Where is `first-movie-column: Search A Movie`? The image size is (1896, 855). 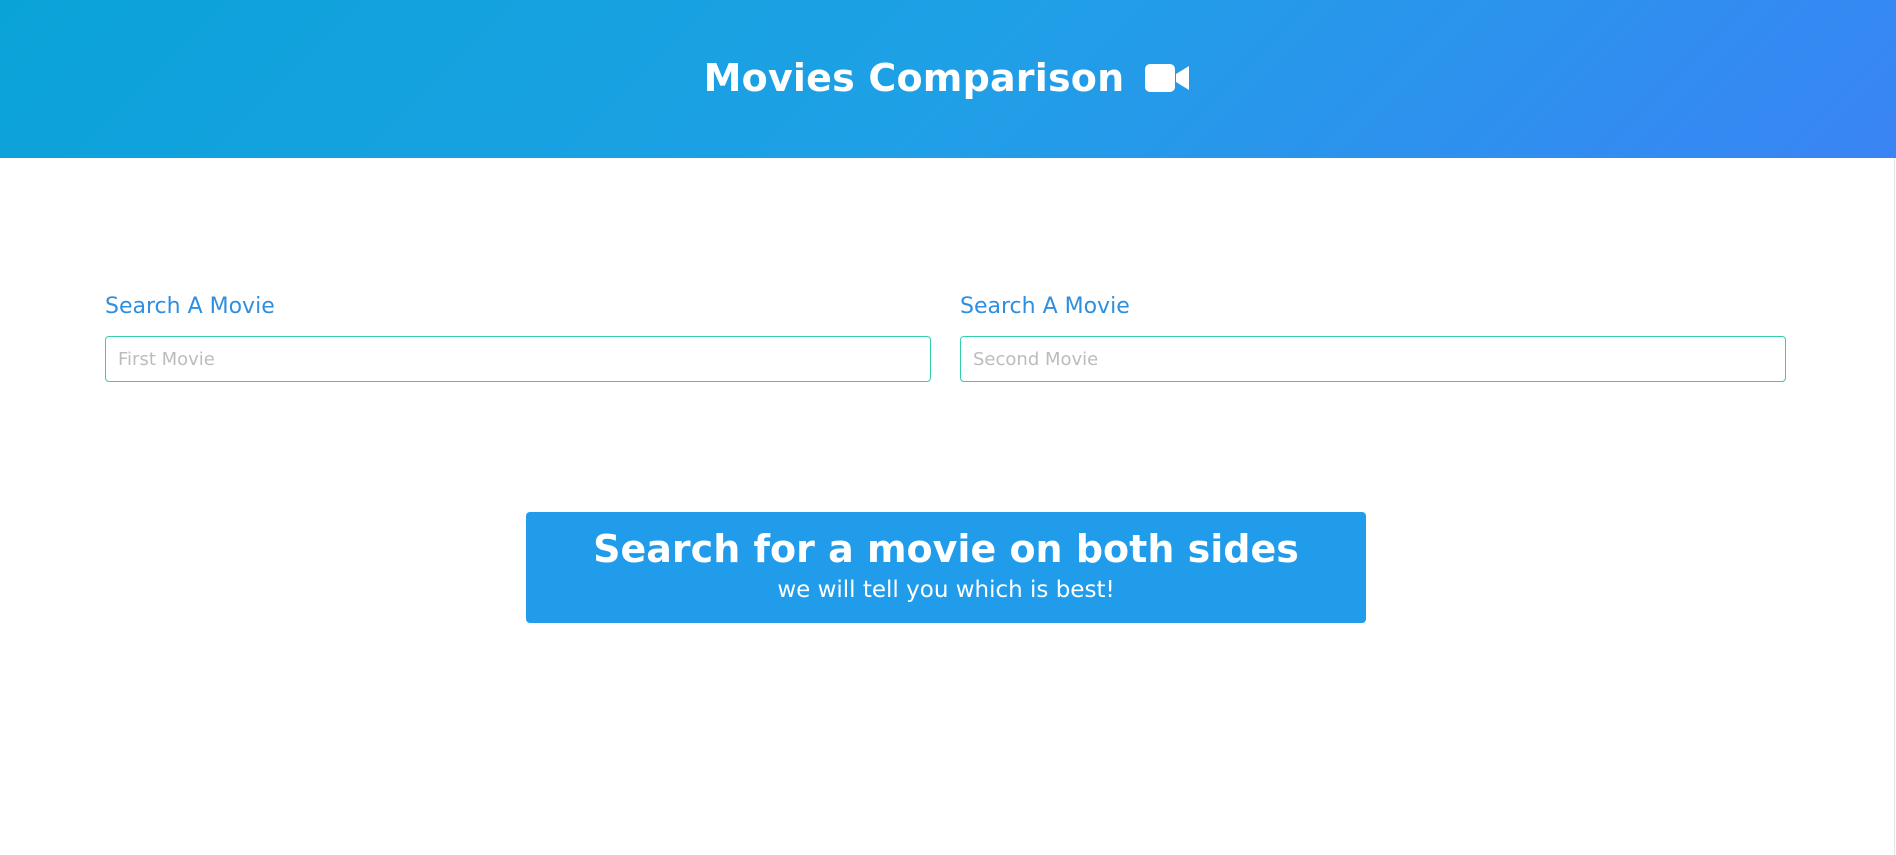 first-movie-column: Search A Movie is located at coordinates (518, 337).